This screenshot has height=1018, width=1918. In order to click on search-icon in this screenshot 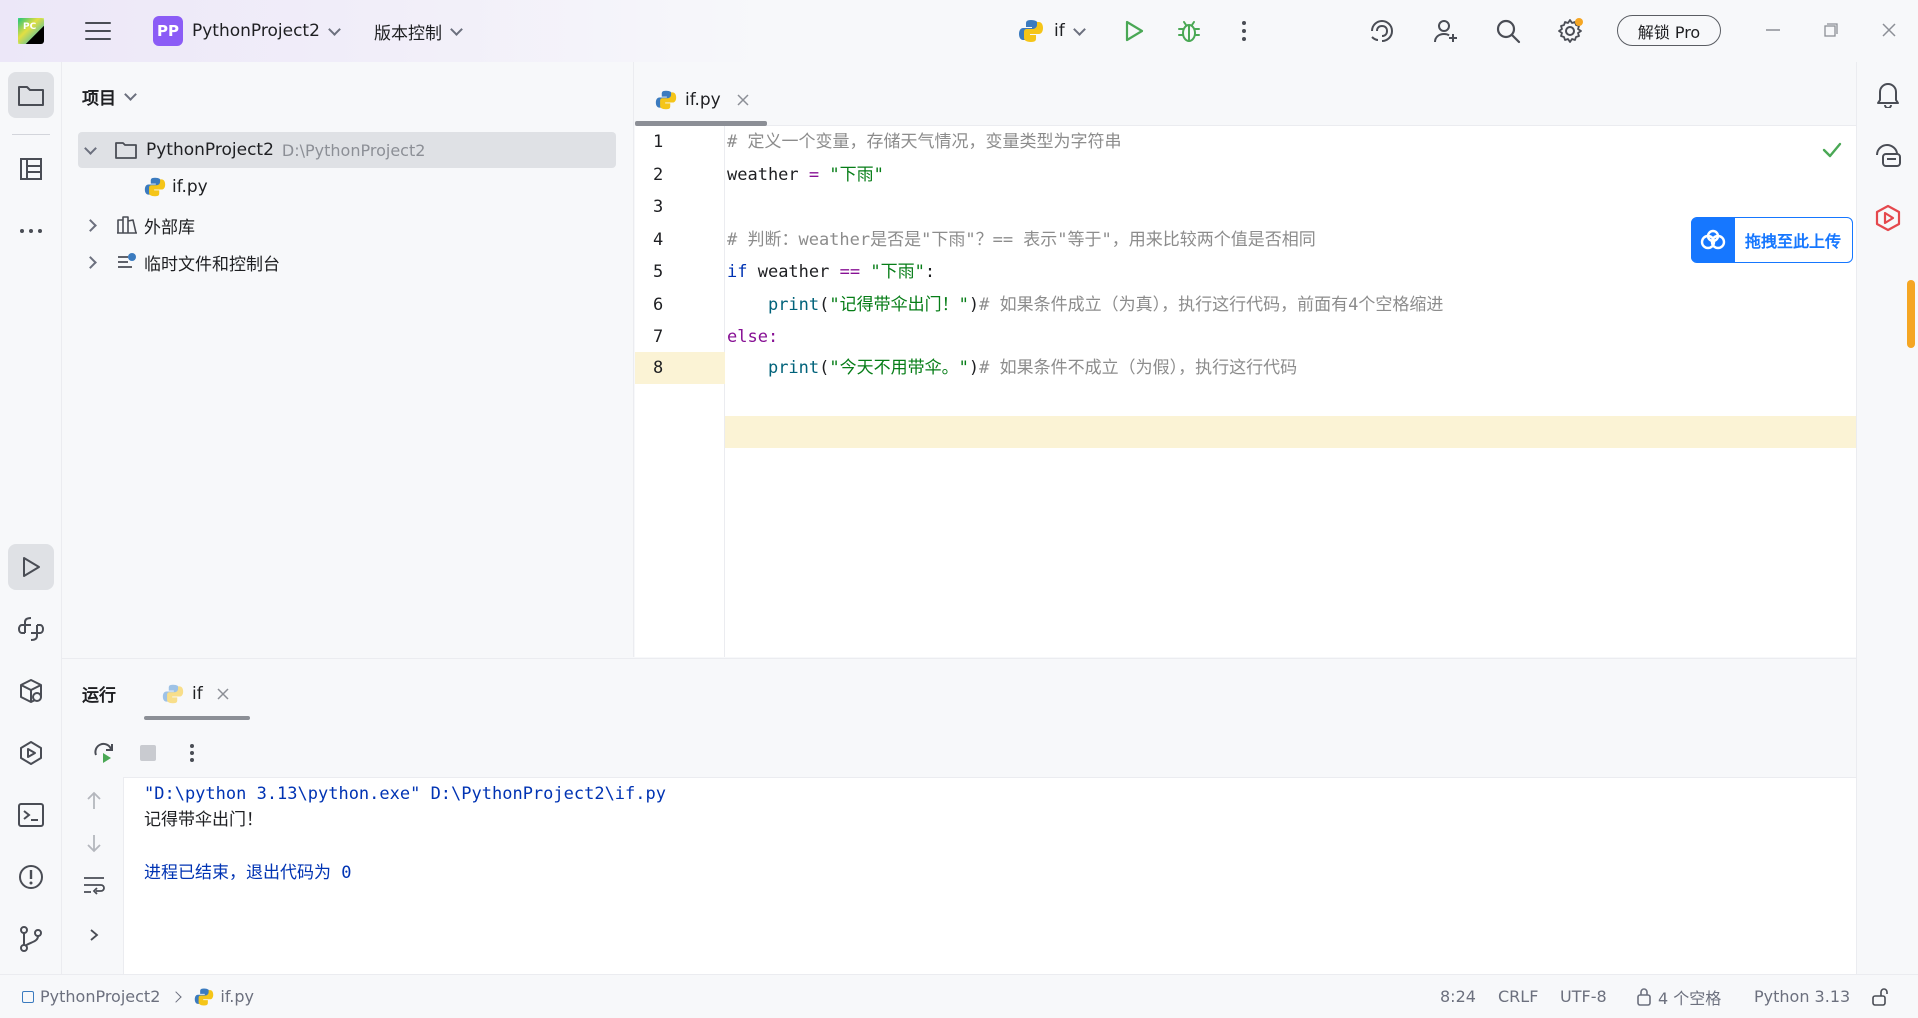, I will do `click(1508, 31)`.